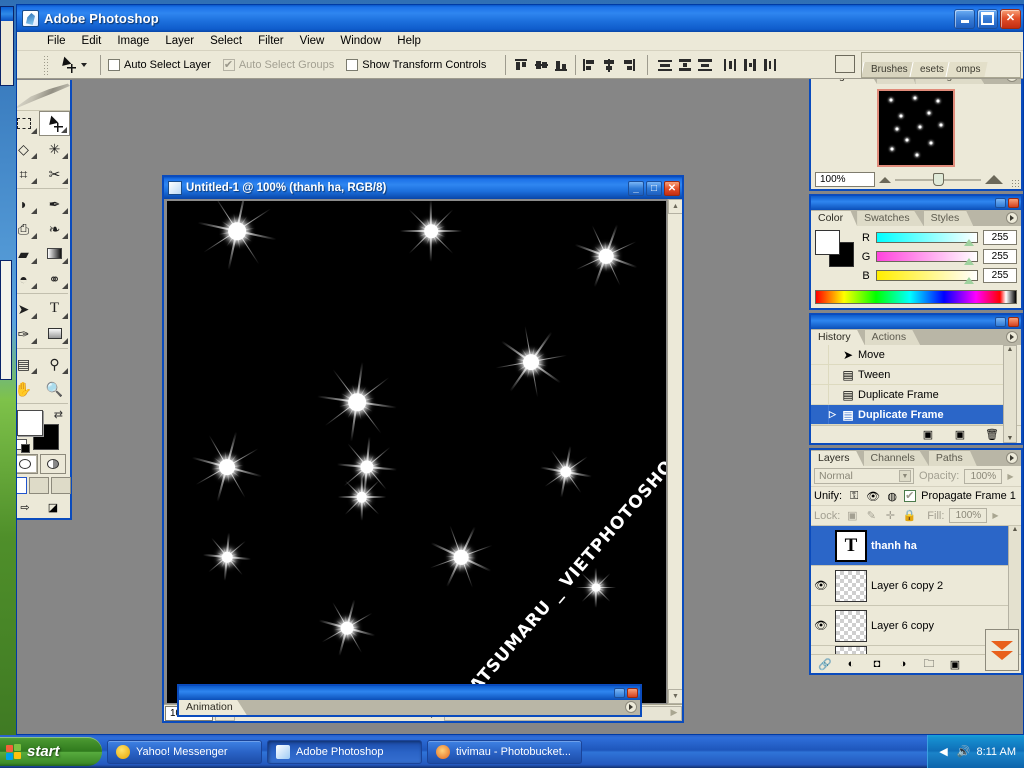 The width and height of the screenshot is (1024, 768). What do you see at coordinates (23, 445) in the screenshot?
I see `default-colors-icon` at bounding box center [23, 445].